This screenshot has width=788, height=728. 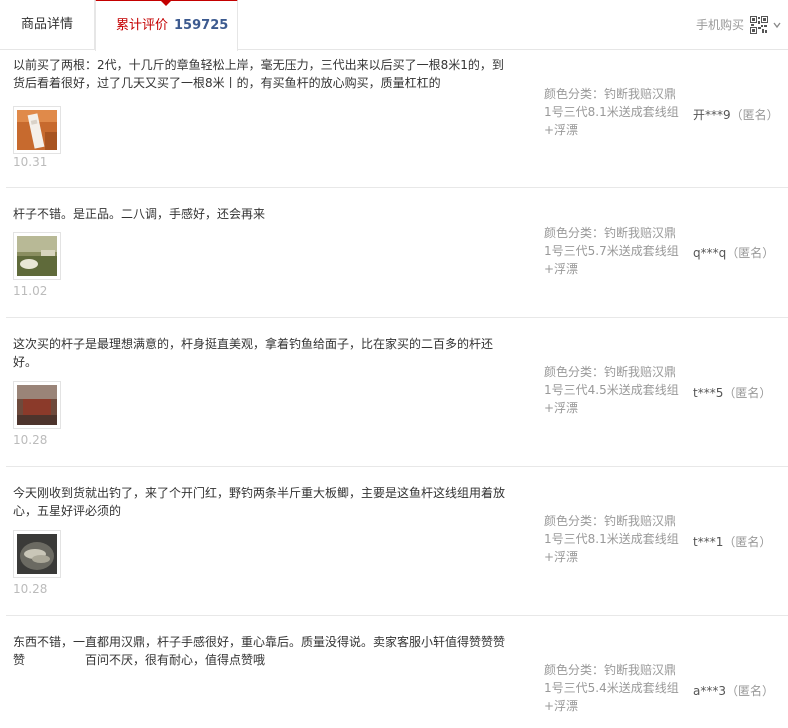 What do you see at coordinates (394, 25) in the screenshot?
I see `tab-bar: 商品详情 累计评价 159725 手机购买` at bounding box center [394, 25].